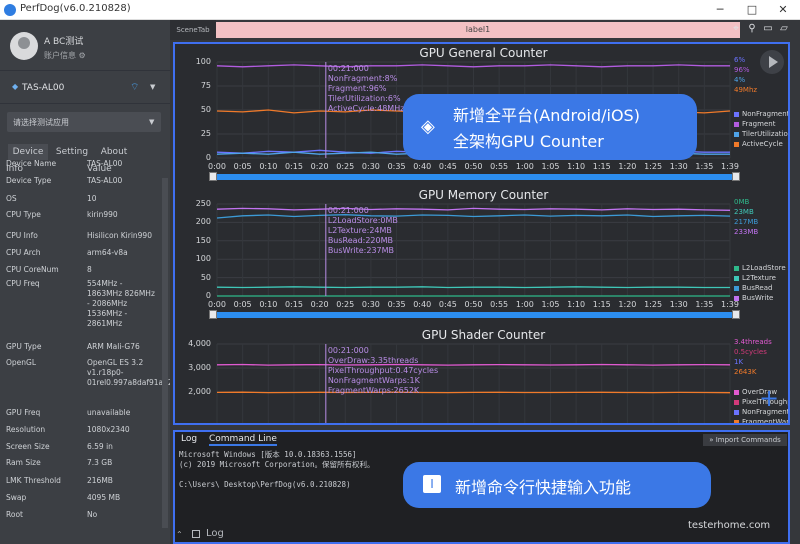 Image resolution: width=800 pixels, height=544 pixels. What do you see at coordinates (370, 166) in the screenshot?
I see `x-tick-label: 0:30` at bounding box center [370, 166].